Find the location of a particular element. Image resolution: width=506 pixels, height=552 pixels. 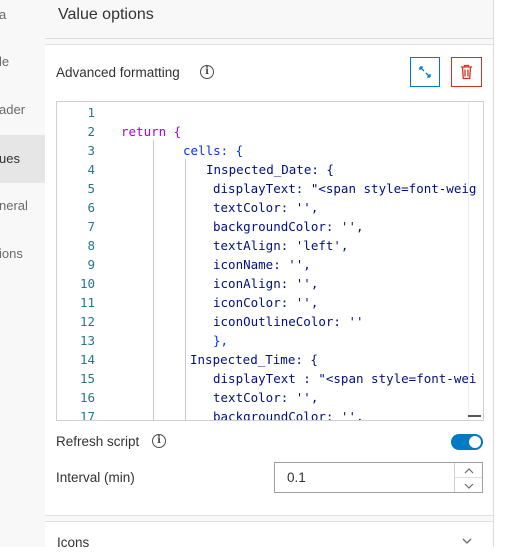

line-number: 15 is located at coordinates (87, 378).